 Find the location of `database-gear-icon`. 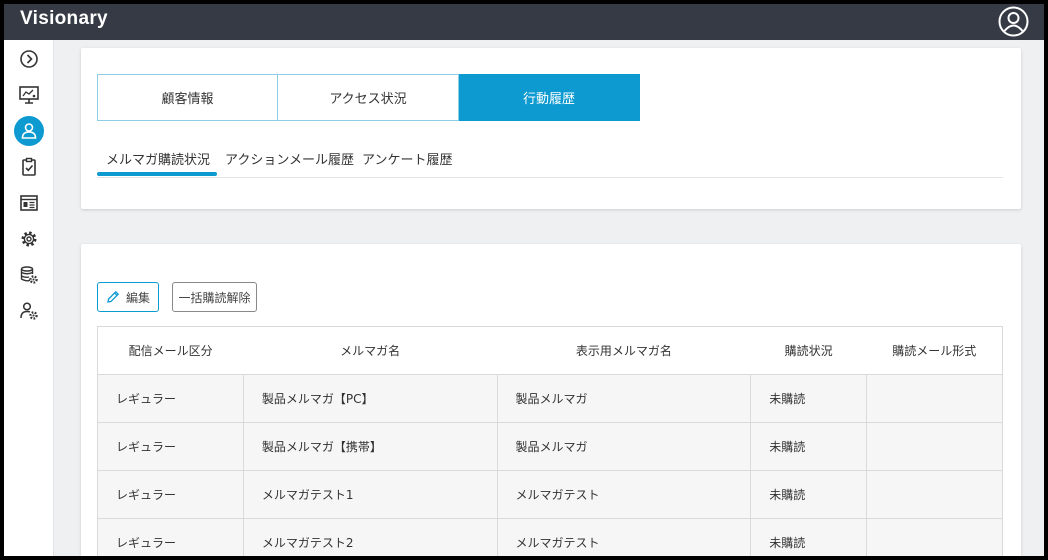

database-gear-icon is located at coordinates (29, 275).